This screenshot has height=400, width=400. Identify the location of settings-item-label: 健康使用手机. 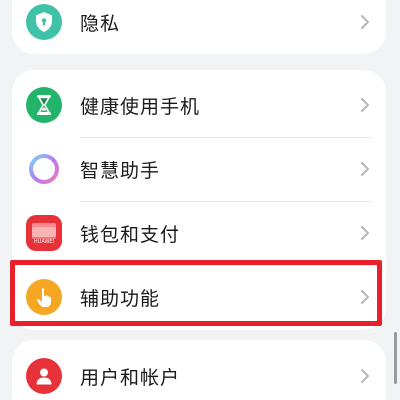
(140, 106).